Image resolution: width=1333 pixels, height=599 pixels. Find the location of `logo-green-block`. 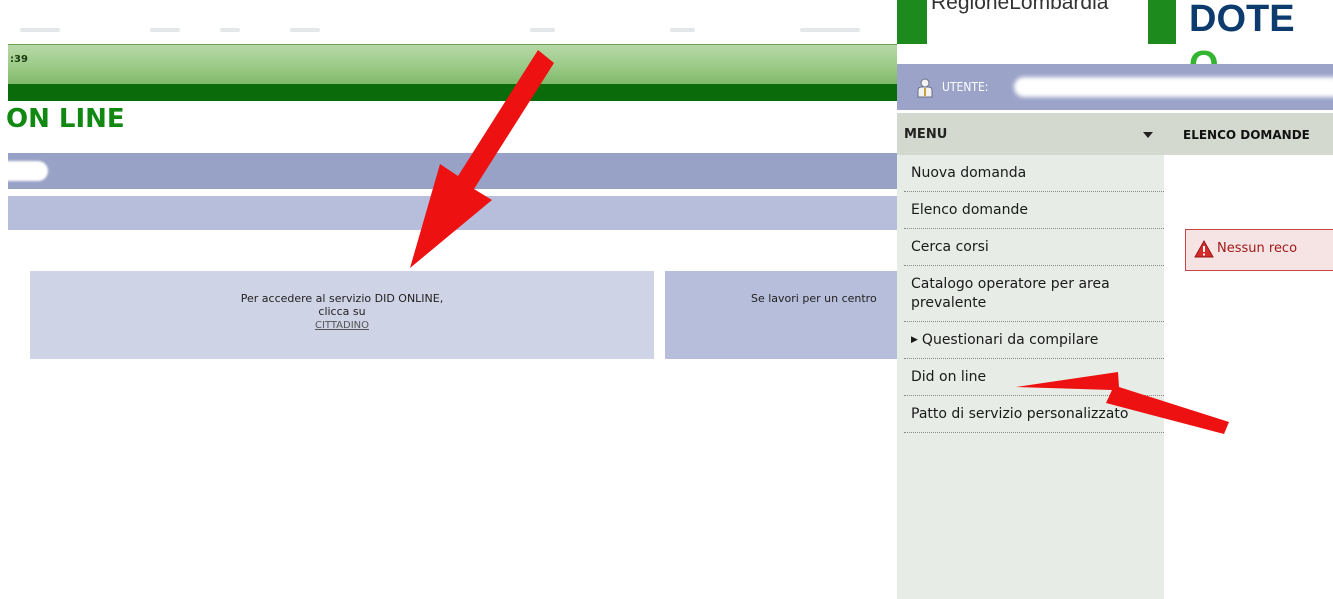

logo-green-block is located at coordinates (912, 22).